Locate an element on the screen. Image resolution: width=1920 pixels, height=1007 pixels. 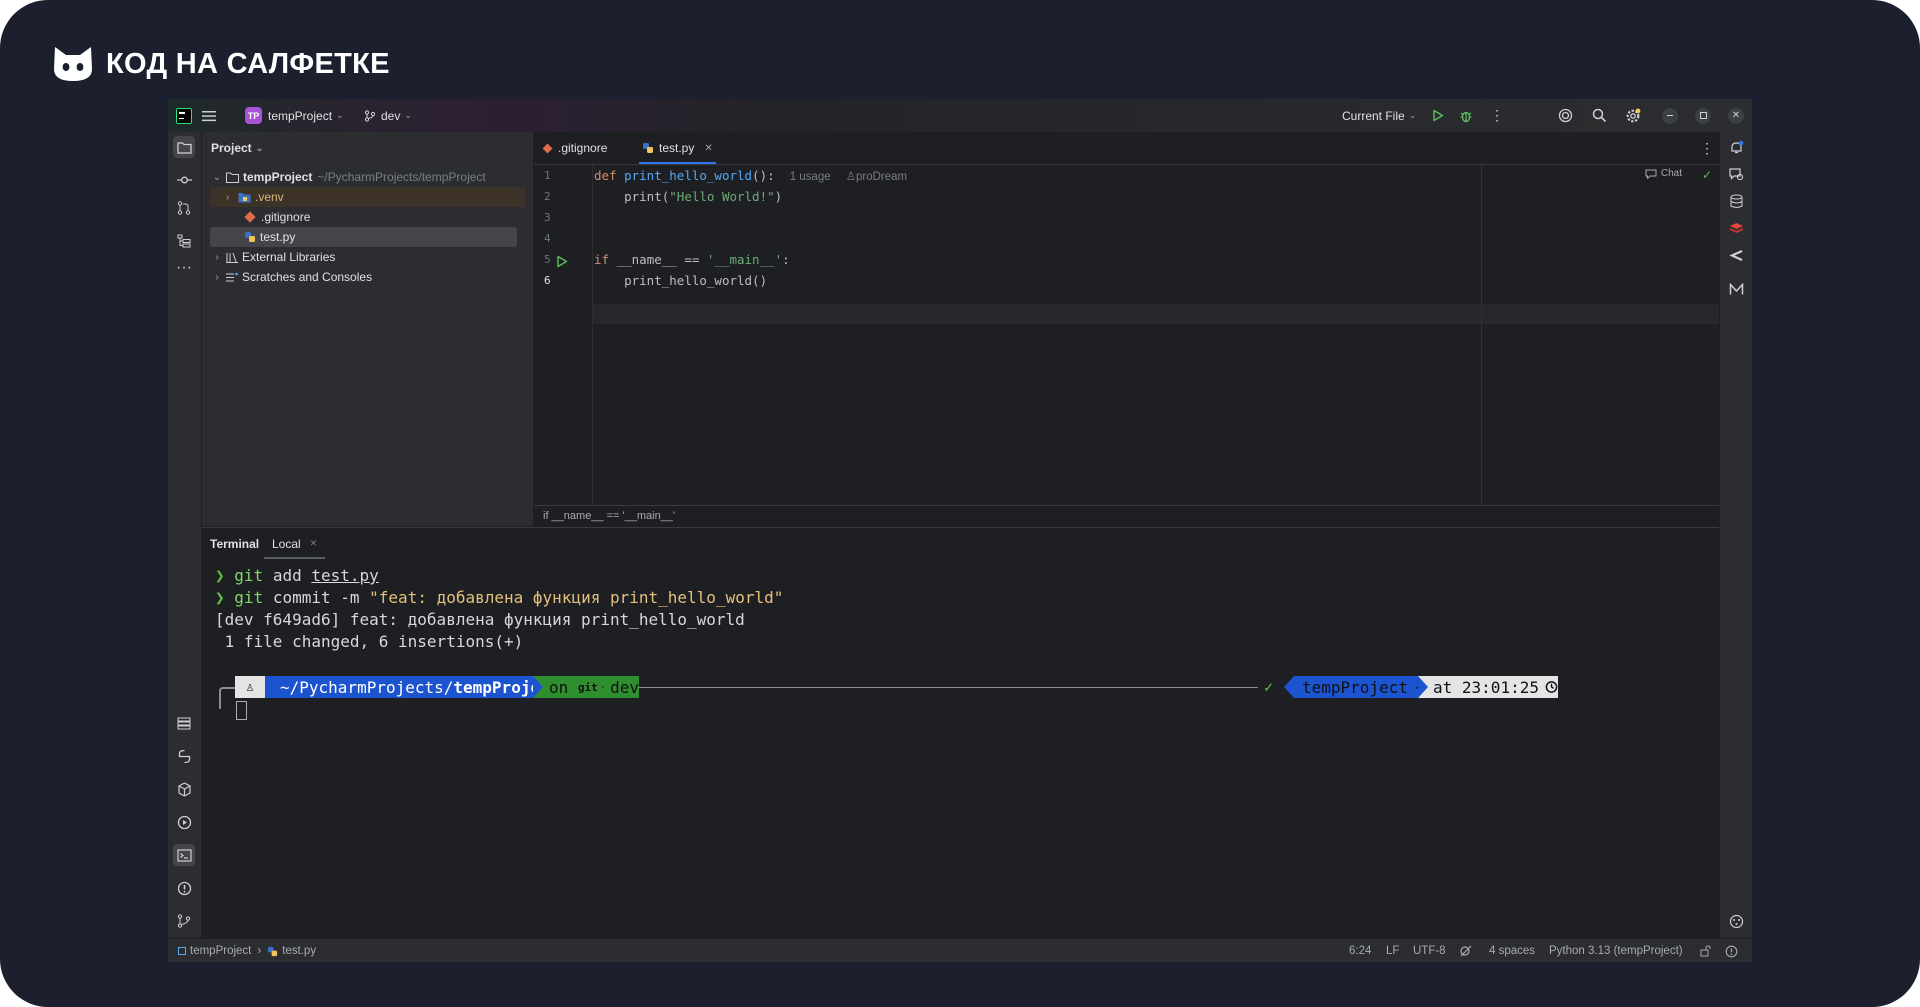
python-console-icon is located at coordinates (184, 756).